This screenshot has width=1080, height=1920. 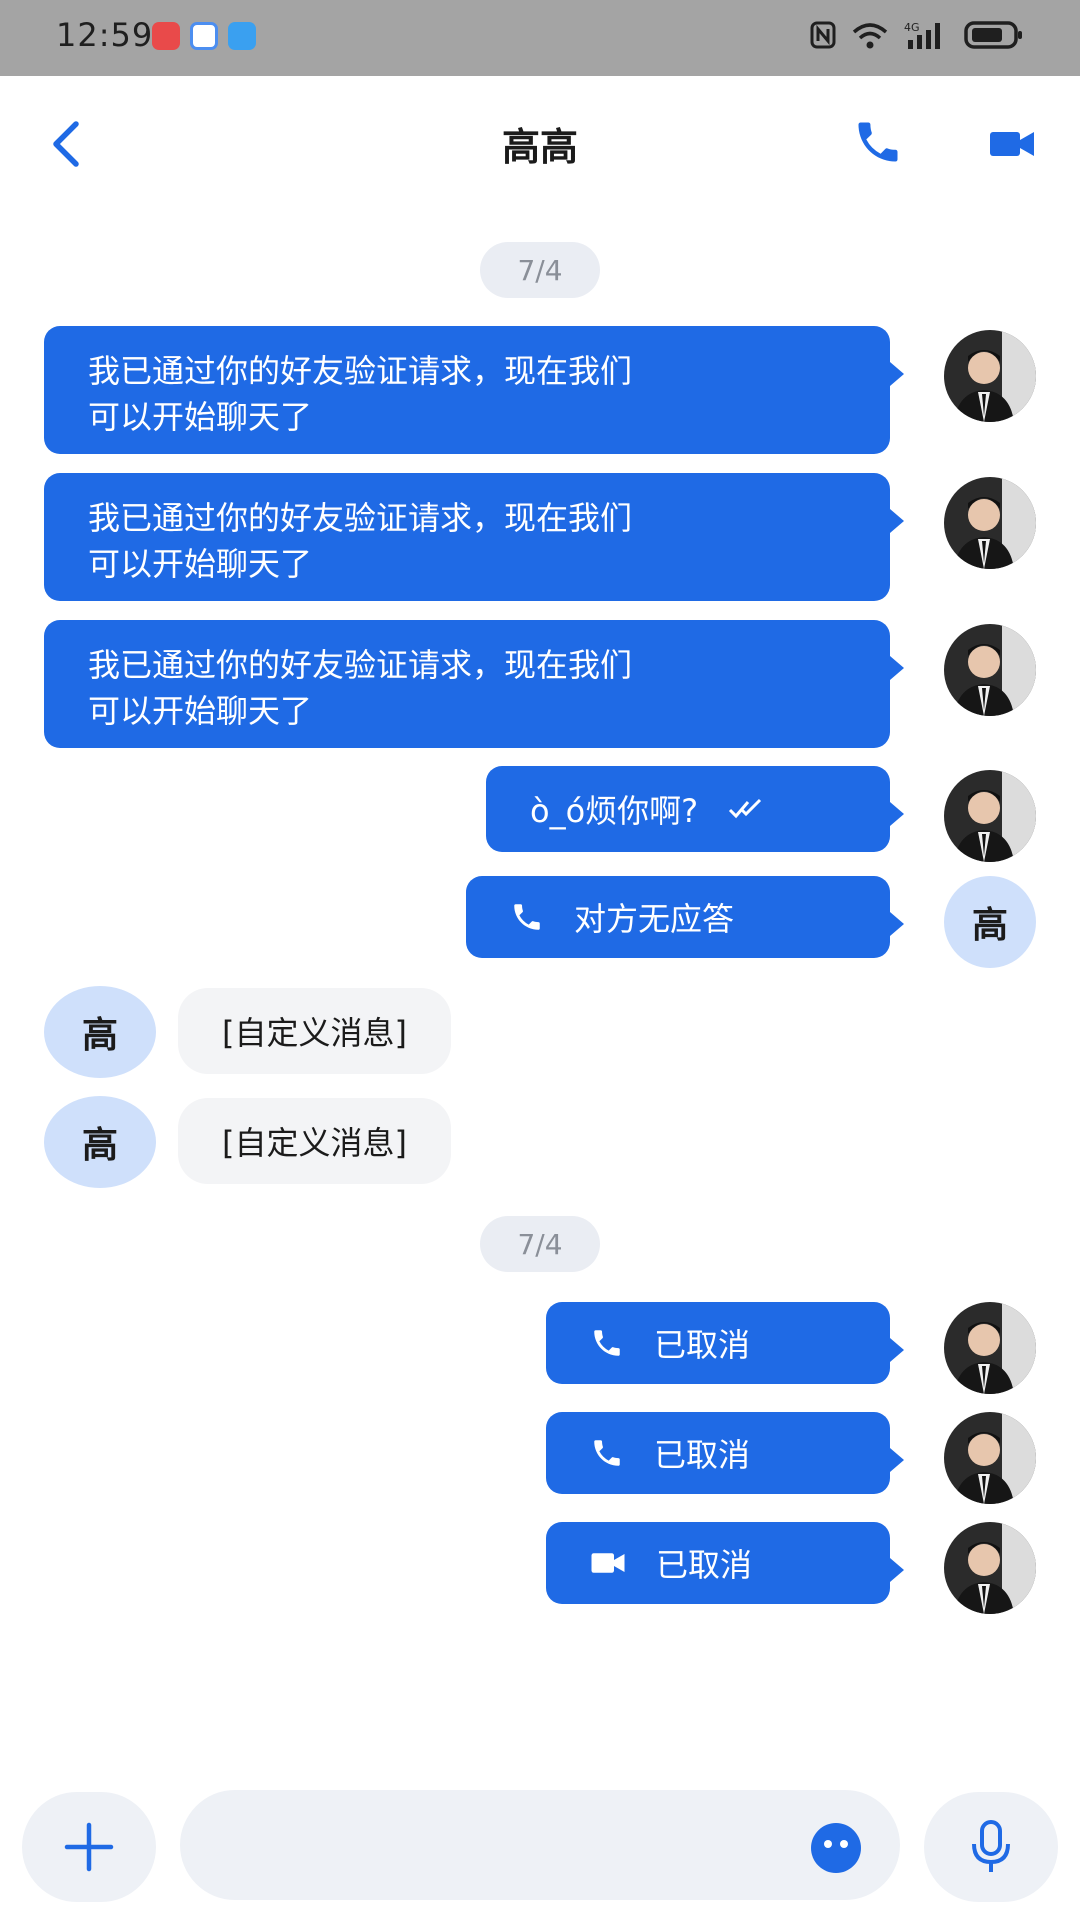 I want to click on signal-4g-icon: 4G, so click(x=922, y=35).